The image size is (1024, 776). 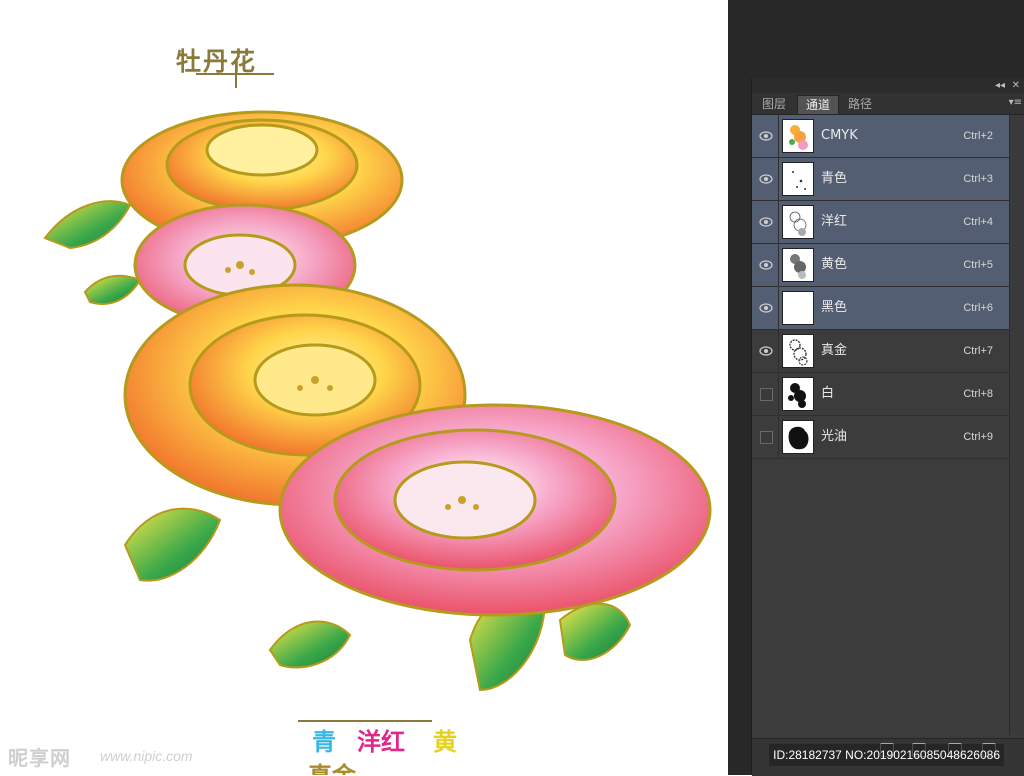 What do you see at coordinates (880, 351) in the screenshot?
I see `channel-row-gold: 真金 Ctrl+7` at bounding box center [880, 351].